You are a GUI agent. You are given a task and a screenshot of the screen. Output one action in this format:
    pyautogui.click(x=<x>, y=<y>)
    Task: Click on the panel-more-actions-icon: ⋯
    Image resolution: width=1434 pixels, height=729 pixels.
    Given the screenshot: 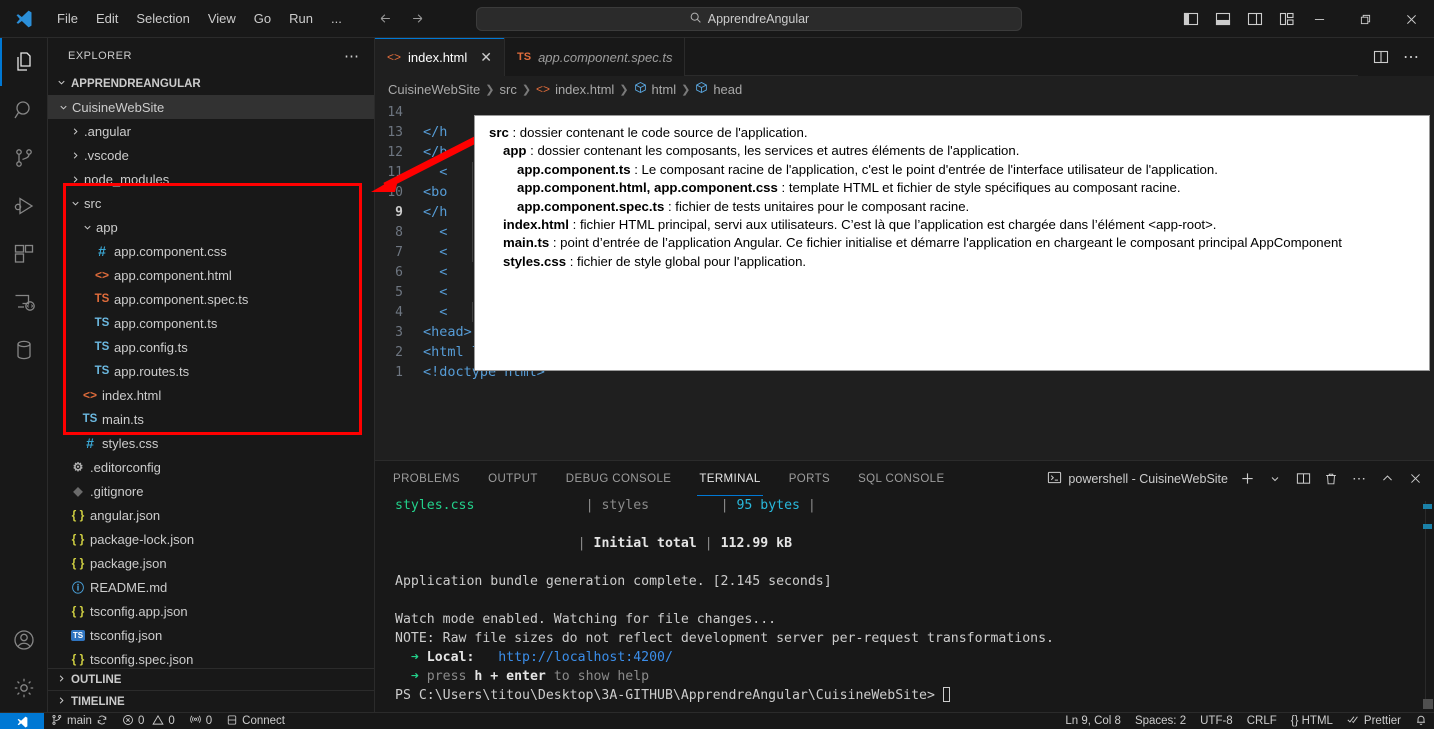 What is the action you would take?
    pyautogui.click(x=1359, y=479)
    